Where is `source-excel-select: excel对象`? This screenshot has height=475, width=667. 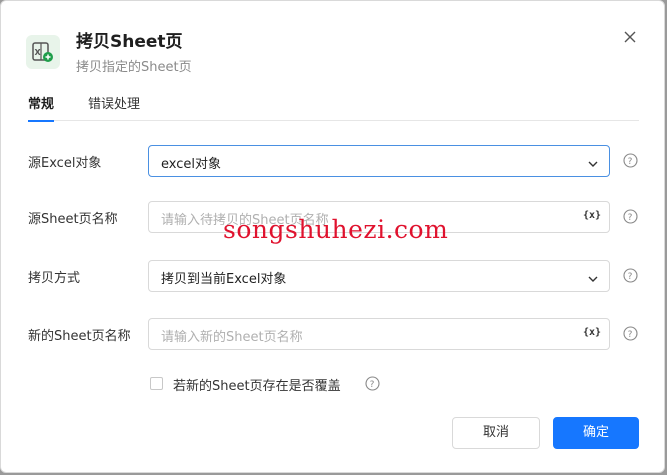
source-excel-select: excel对象 is located at coordinates (379, 161).